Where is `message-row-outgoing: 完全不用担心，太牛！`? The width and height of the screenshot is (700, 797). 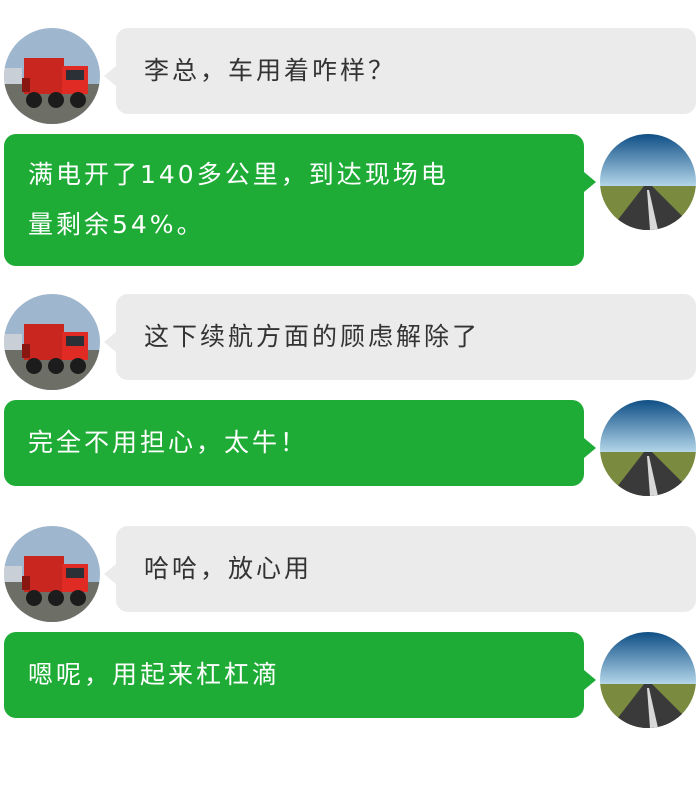 message-row-outgoing: 完全不用担心，太牛！ is located at coordinates (350, 448).